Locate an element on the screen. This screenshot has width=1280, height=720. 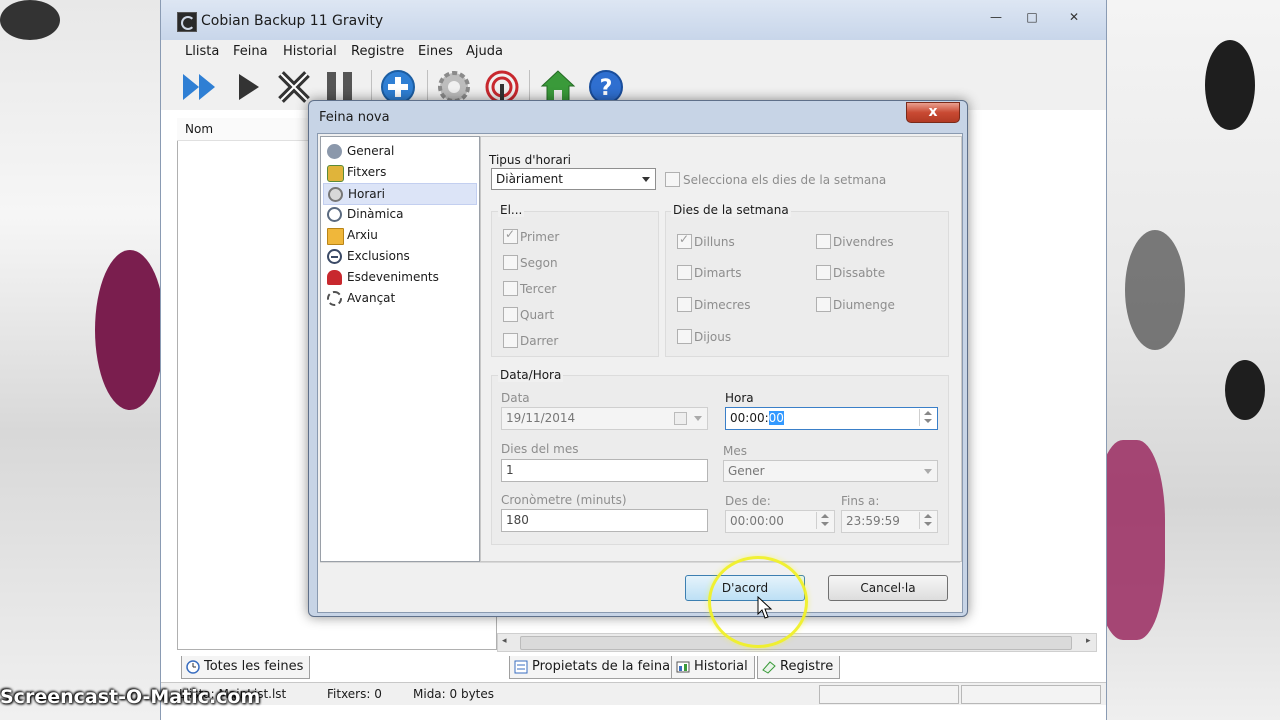
properties-tab-icon is located at coordinates (521, 667).